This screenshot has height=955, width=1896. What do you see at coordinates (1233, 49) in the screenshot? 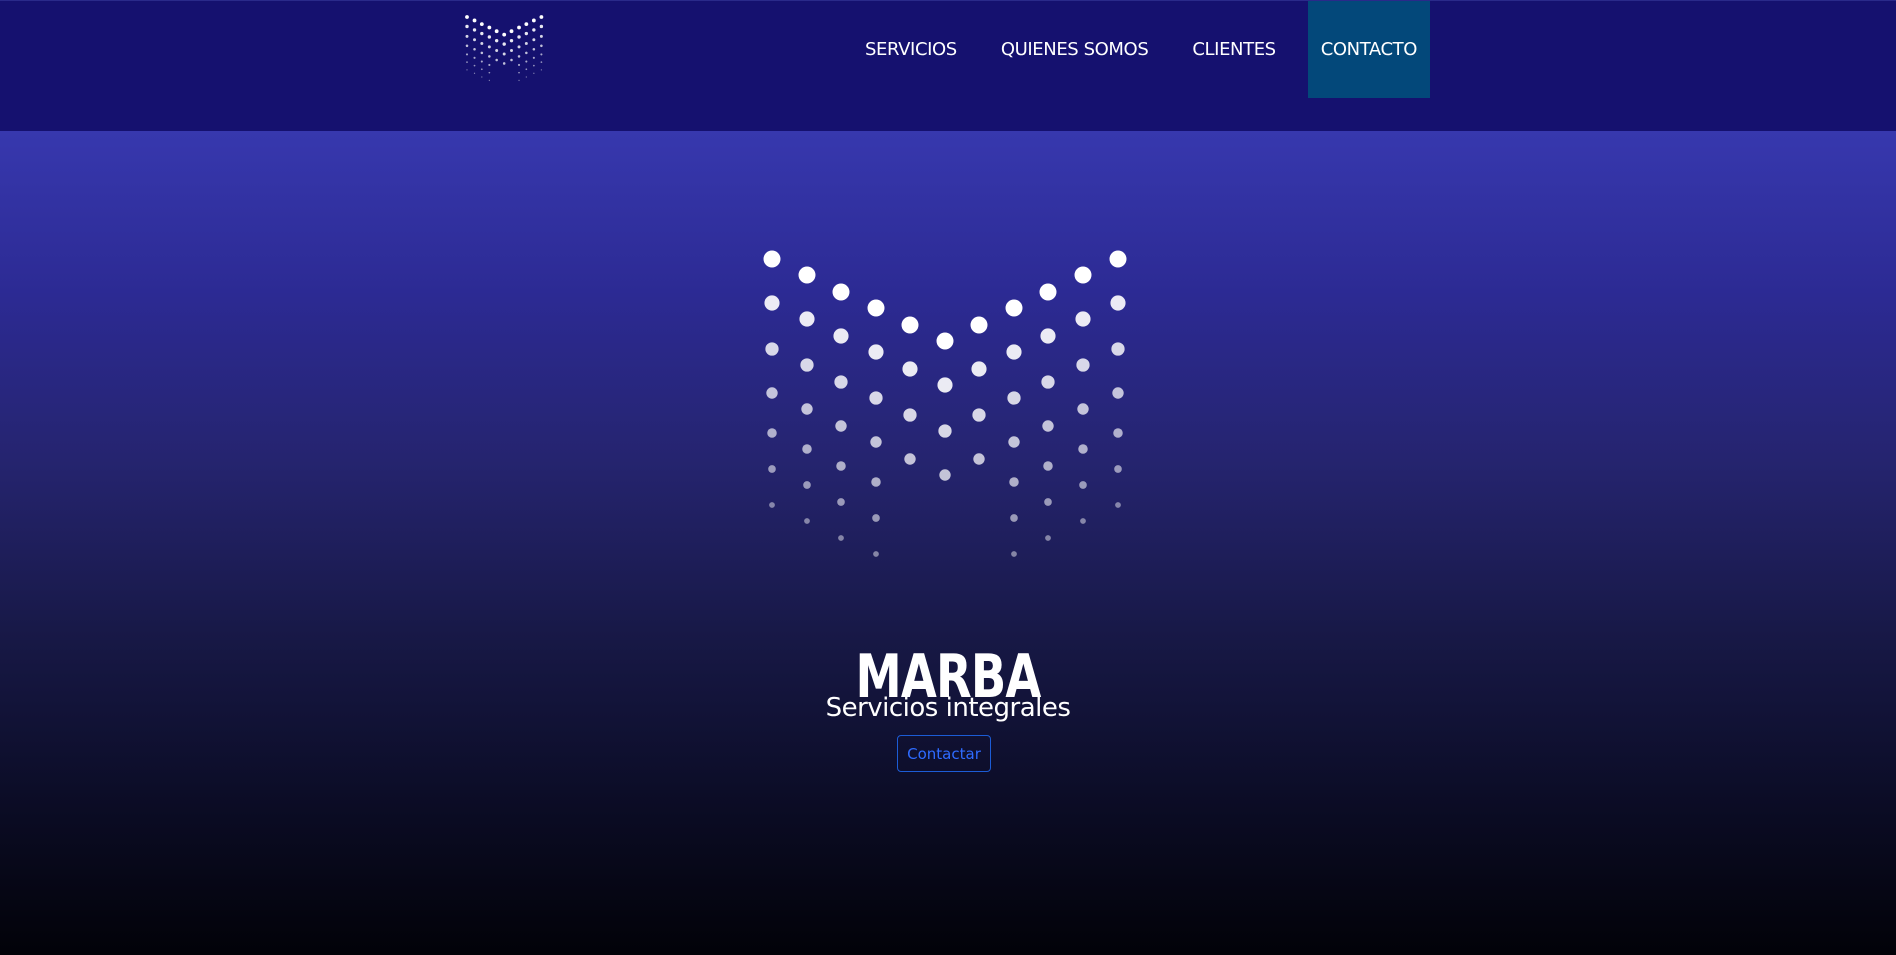
I see `nav-item-clientes: CLIENTES` at bounding box center [1233, 49].